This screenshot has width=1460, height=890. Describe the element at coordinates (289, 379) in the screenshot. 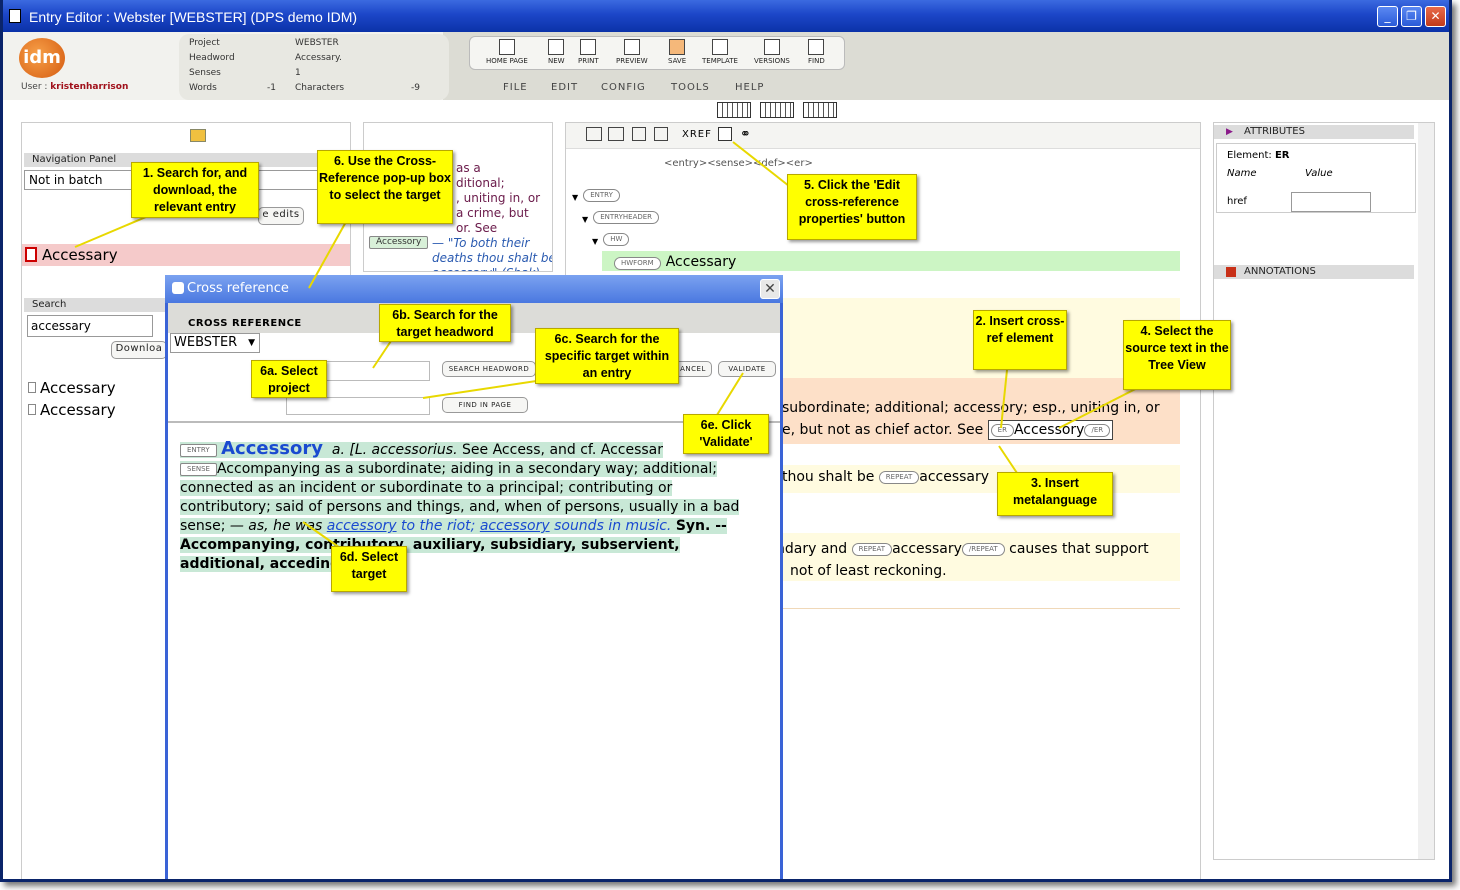

I see `callout-step-6a: 6a. Select project` at that location.